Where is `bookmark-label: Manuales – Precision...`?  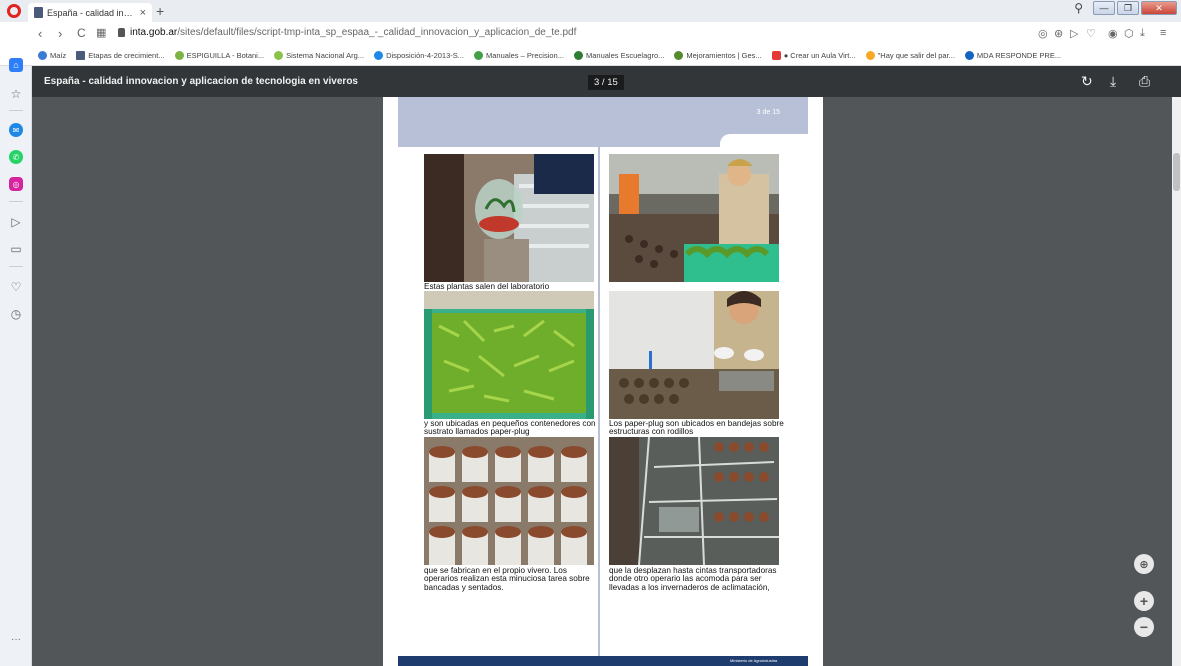
bookmark-label: Manuales – Precision... is located at coordinates (525, 55).